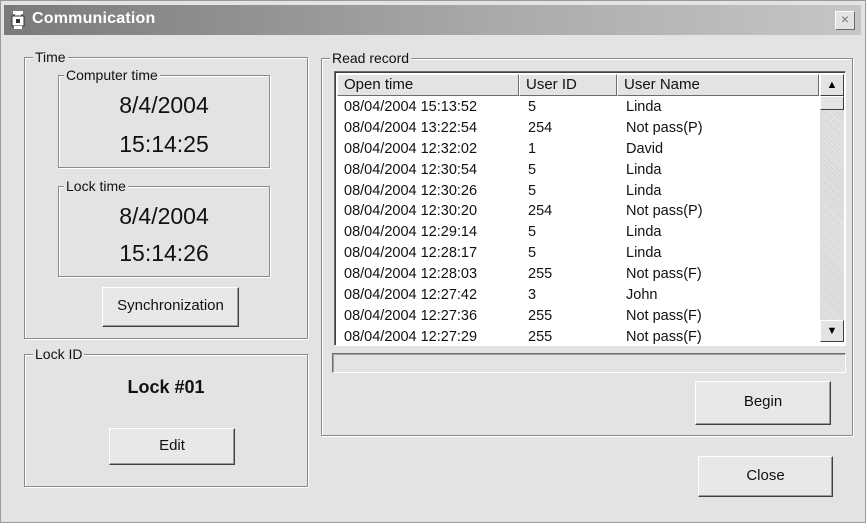 This screenshot has width=866, height=523. I want to click on title-bar: Communication ×, so click(432, 20).